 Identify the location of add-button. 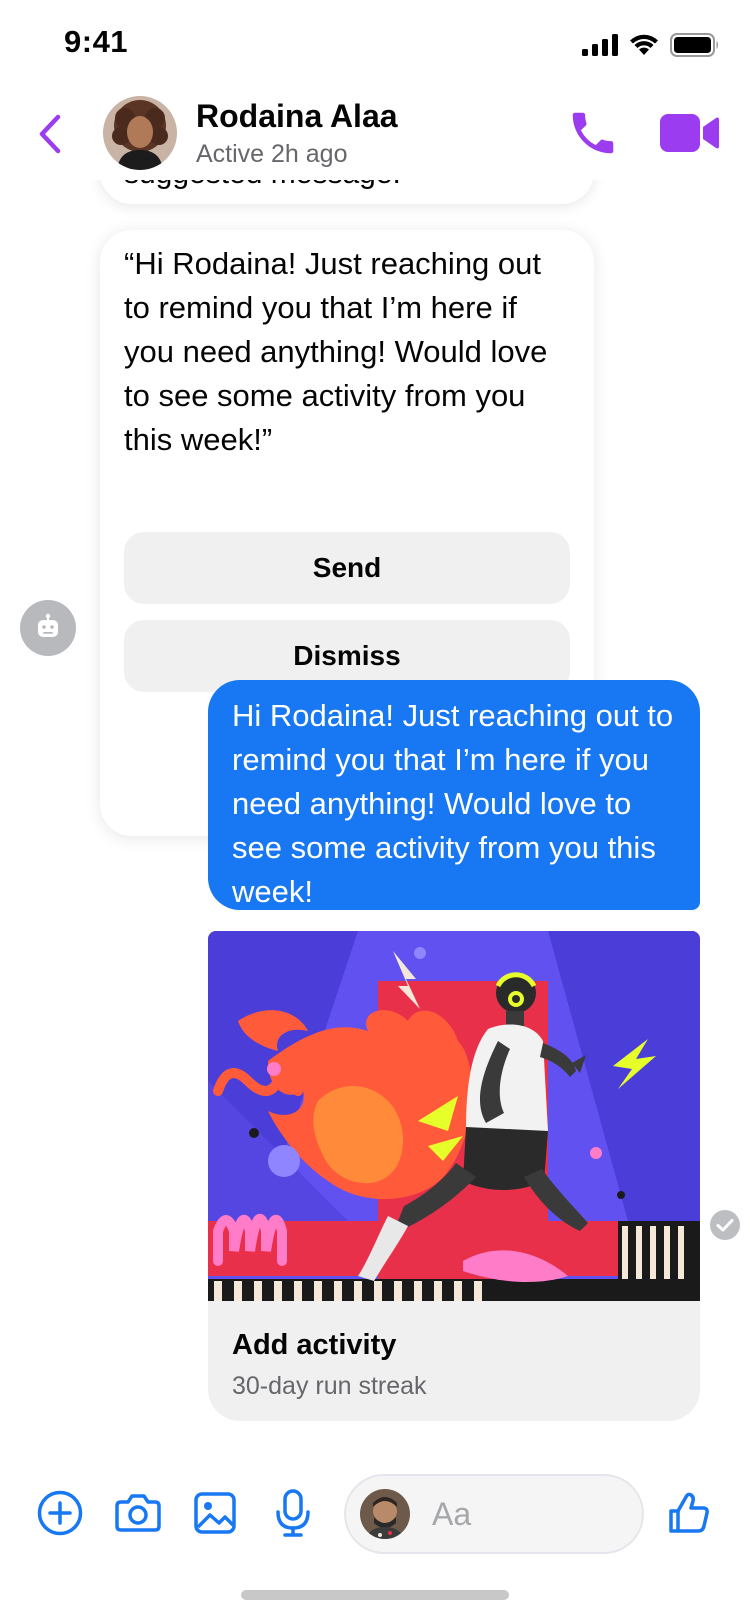
(60, 1513).